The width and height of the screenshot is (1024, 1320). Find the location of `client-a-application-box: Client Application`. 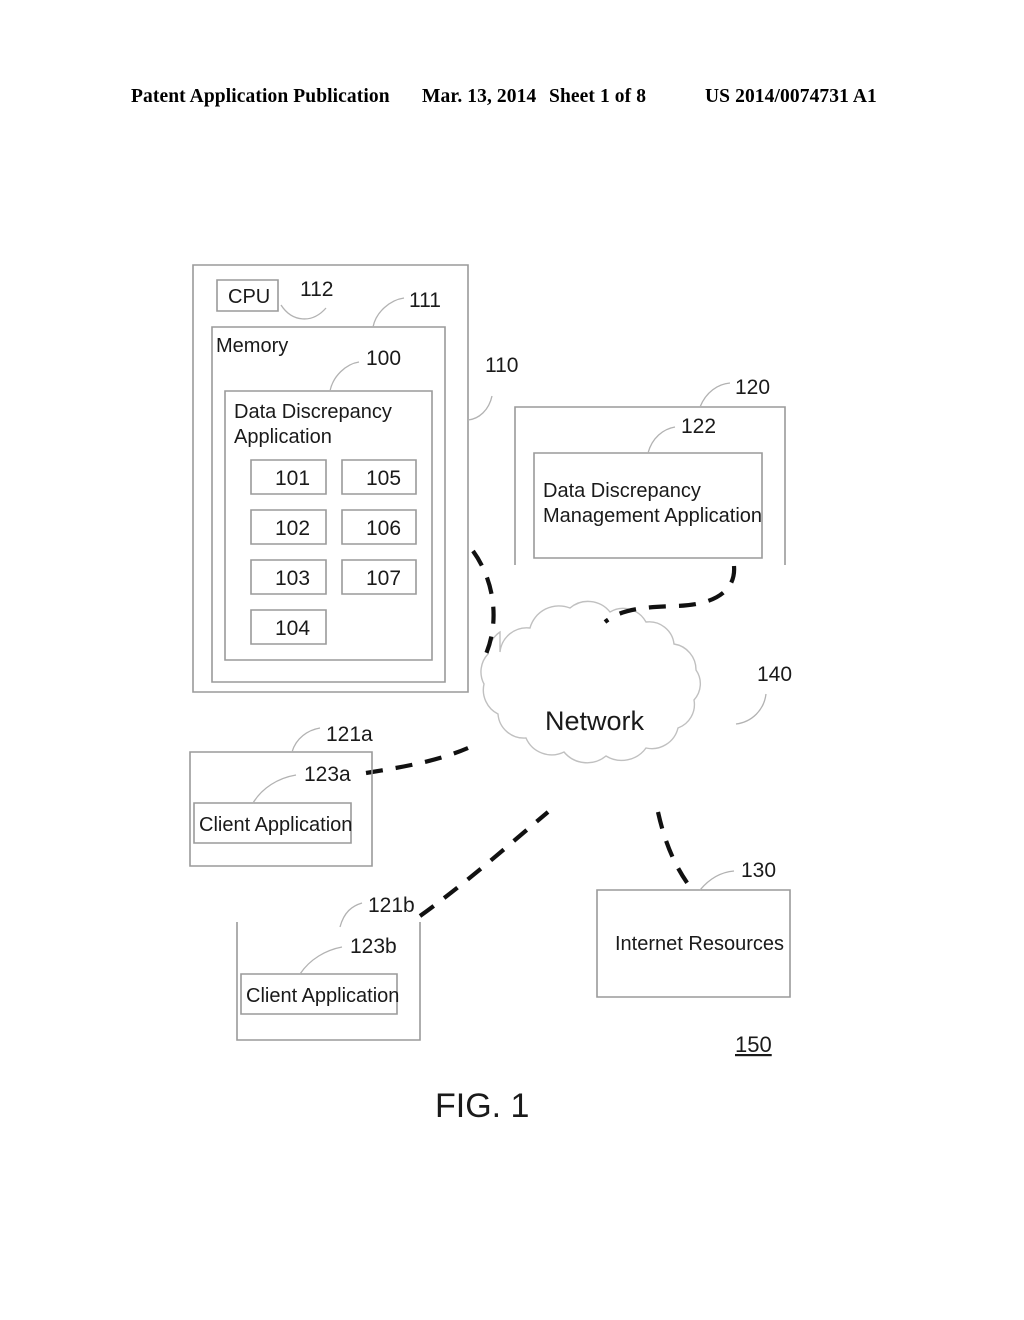

client-a-application-box: Client Application is located at coordinates (272, 823).